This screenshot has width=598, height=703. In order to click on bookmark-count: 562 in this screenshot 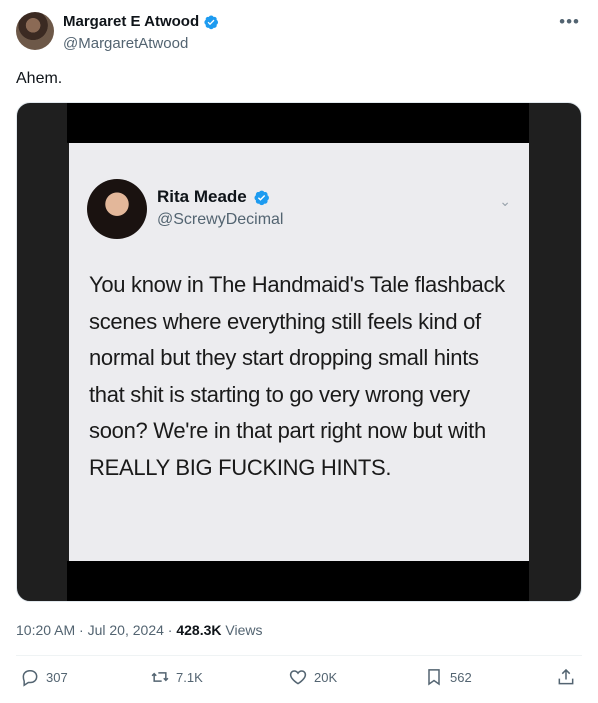, I will do `click(461, 677)`.